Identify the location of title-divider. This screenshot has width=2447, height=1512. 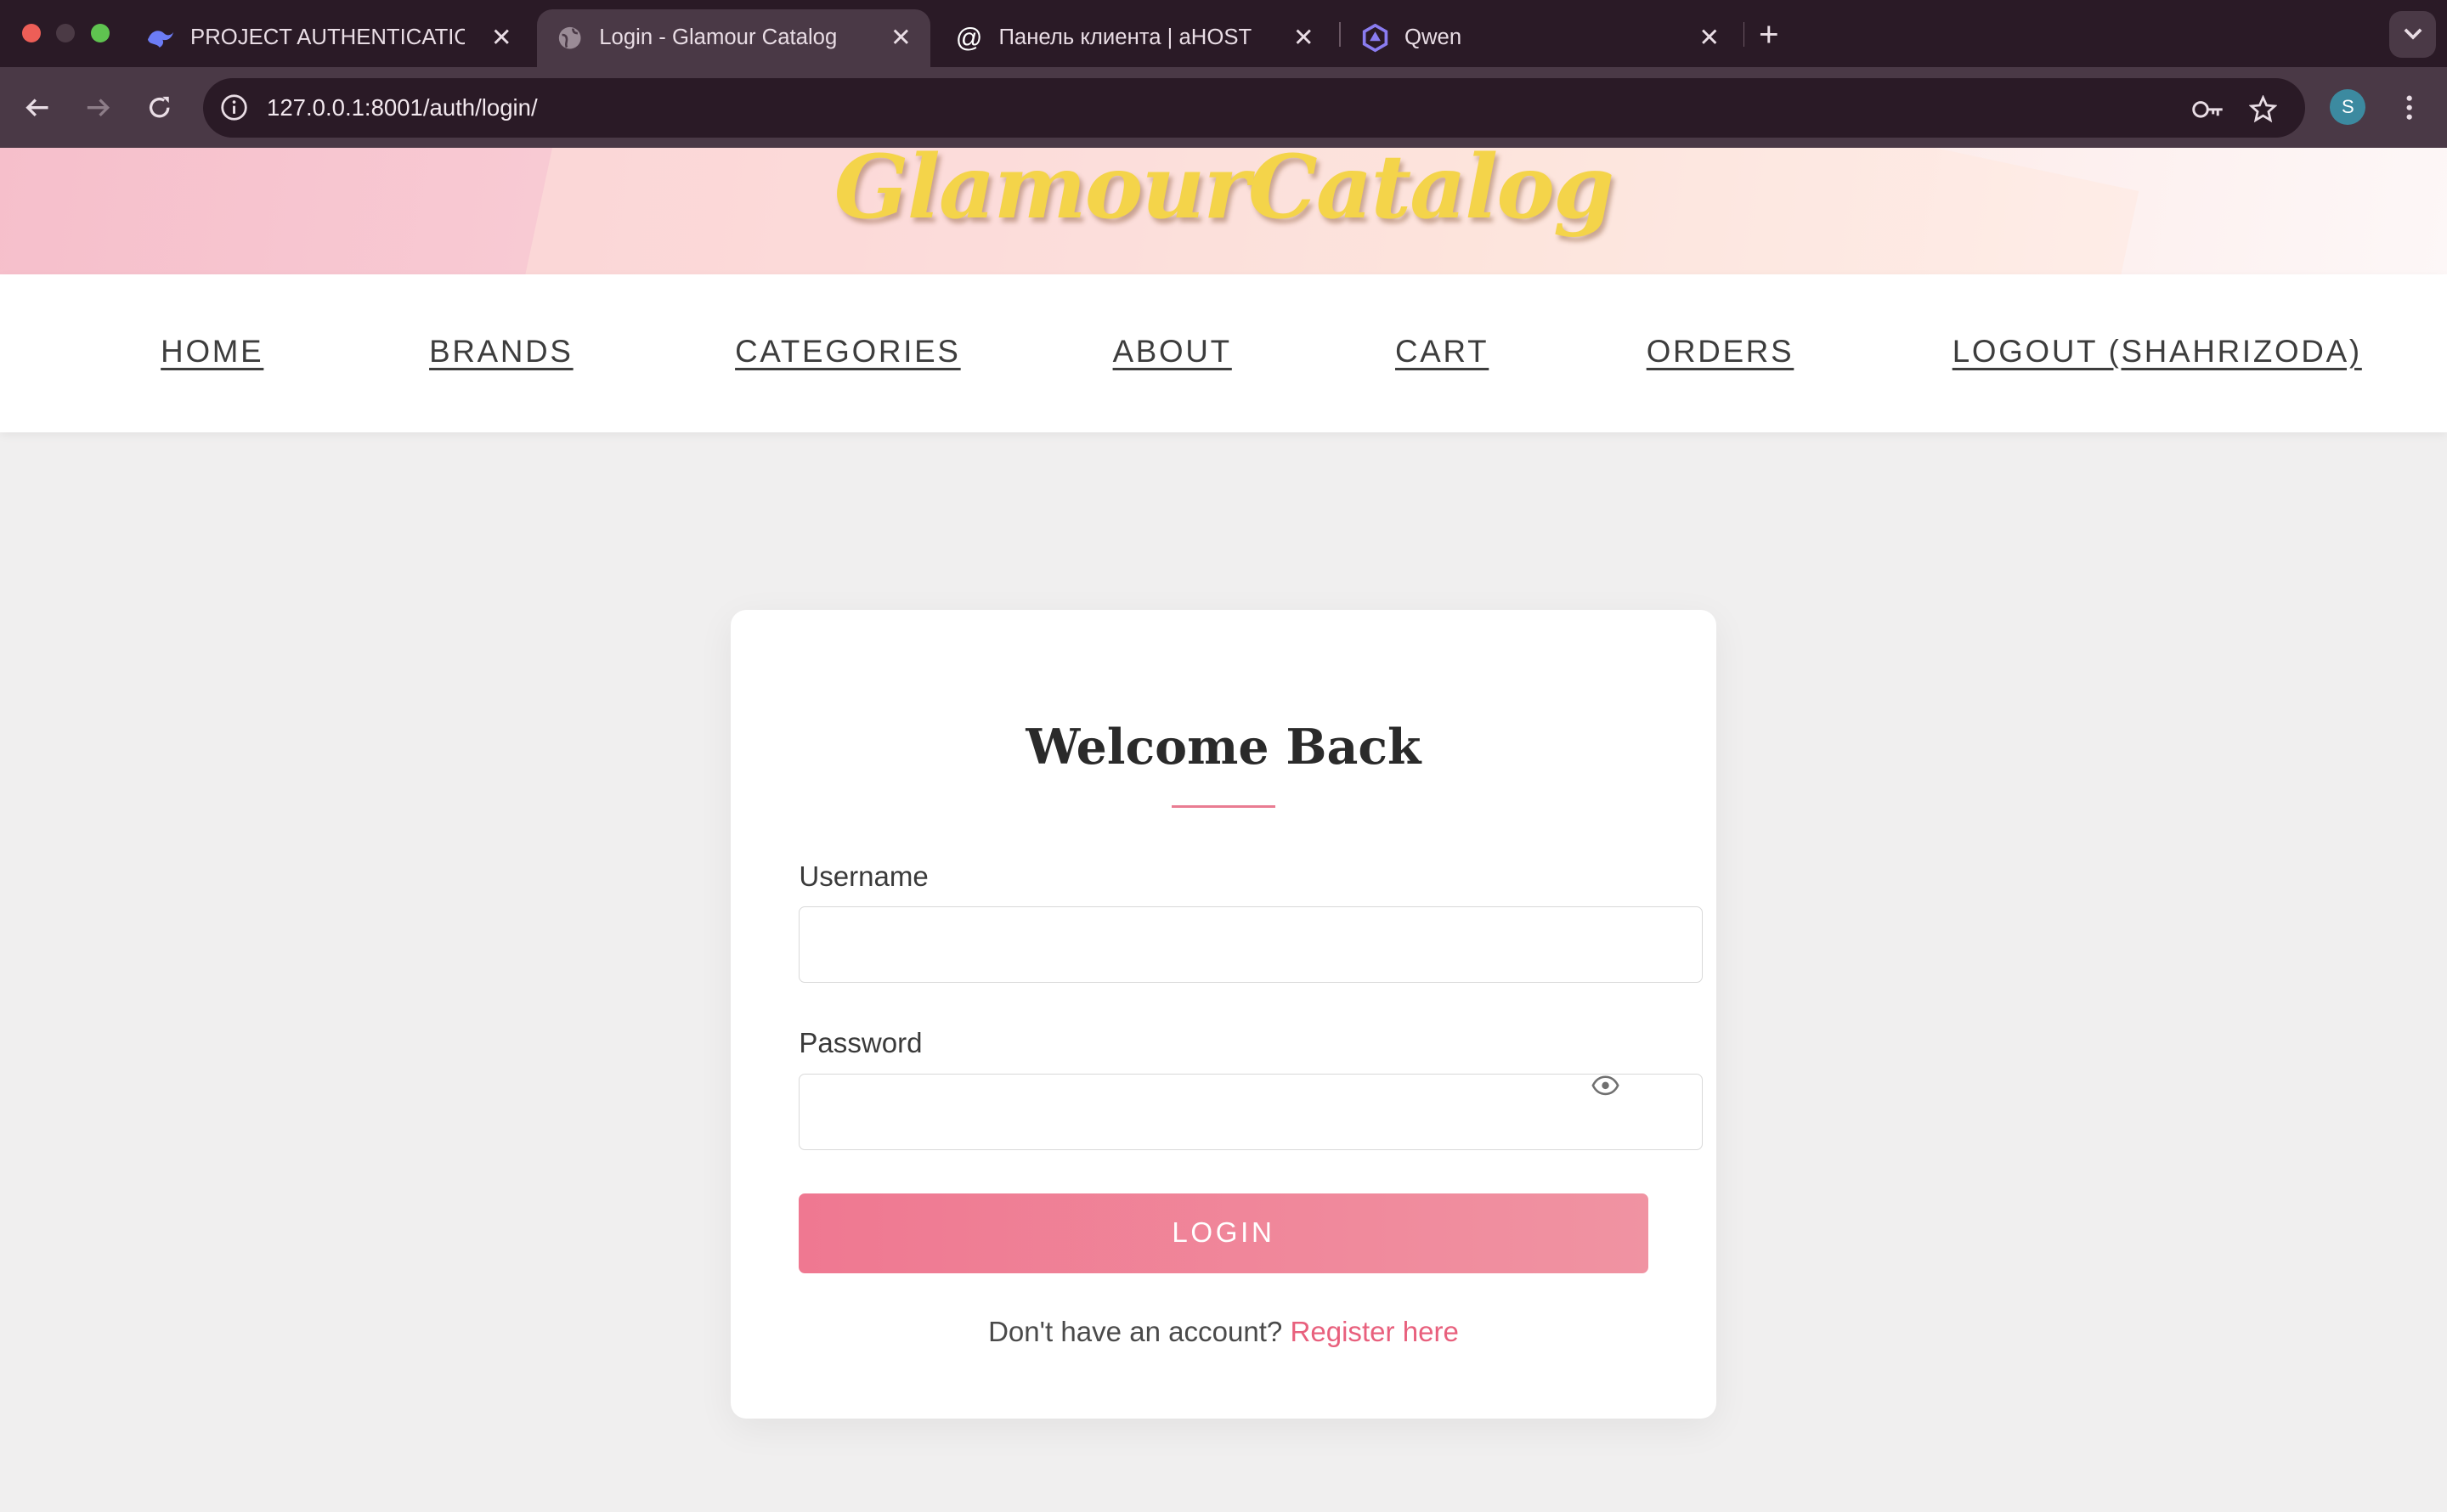
(1223, 806).